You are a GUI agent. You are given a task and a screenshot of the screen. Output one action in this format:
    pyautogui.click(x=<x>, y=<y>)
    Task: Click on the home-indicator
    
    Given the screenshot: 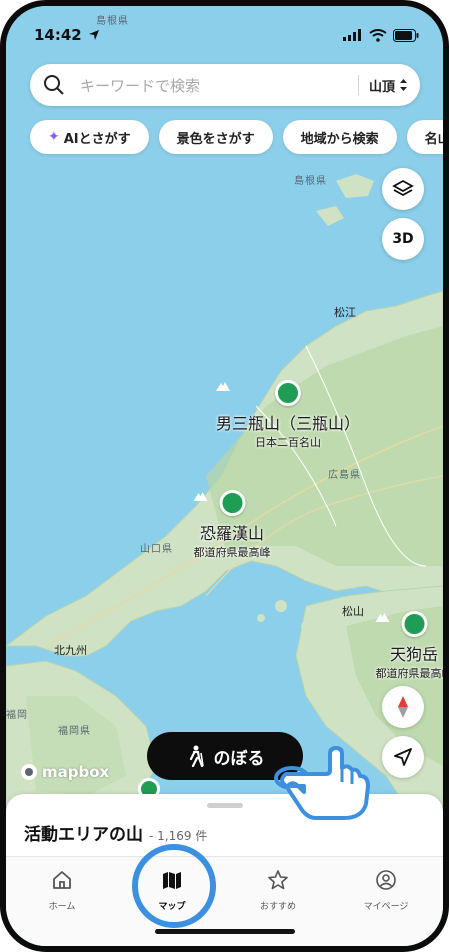 What is the action you would take?
    pyautogui.click(x=224, y=931)
    